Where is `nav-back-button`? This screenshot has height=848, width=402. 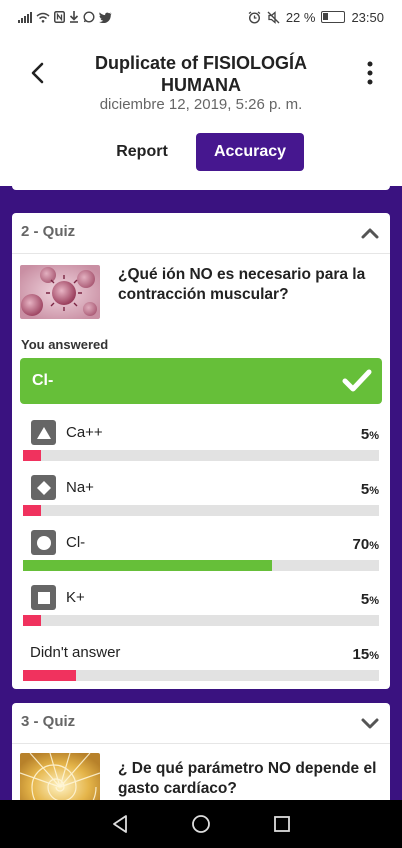
nav-back-button is located at coordinates (120, 824).